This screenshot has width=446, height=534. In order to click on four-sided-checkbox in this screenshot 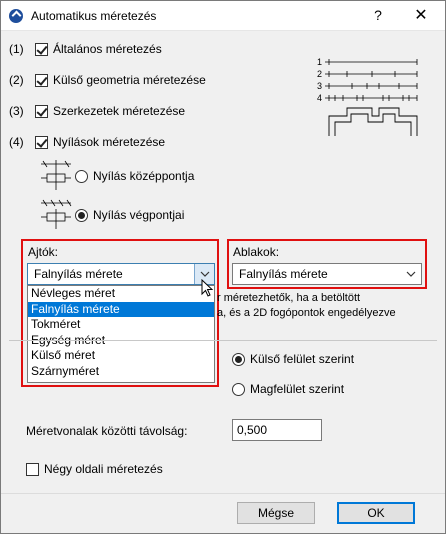, I will do `click(32, 469)`.